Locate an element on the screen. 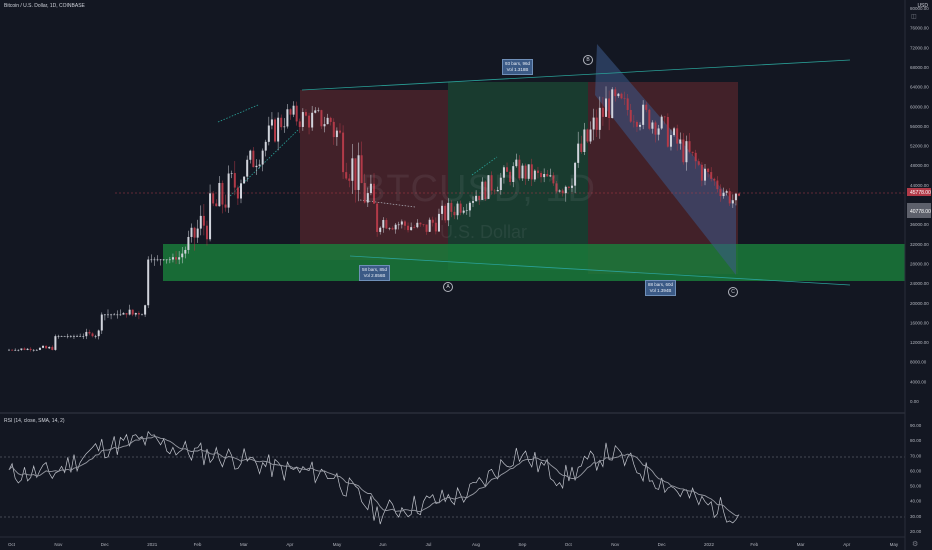 The height and width of the screenshot is (550, 932). rsi-line is located at coordinates (374, 477).